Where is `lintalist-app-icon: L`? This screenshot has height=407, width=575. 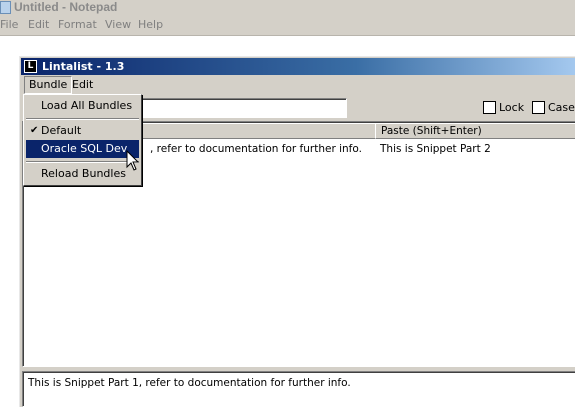 lintalist-app-icon: L is located at coordinates (30, 66).